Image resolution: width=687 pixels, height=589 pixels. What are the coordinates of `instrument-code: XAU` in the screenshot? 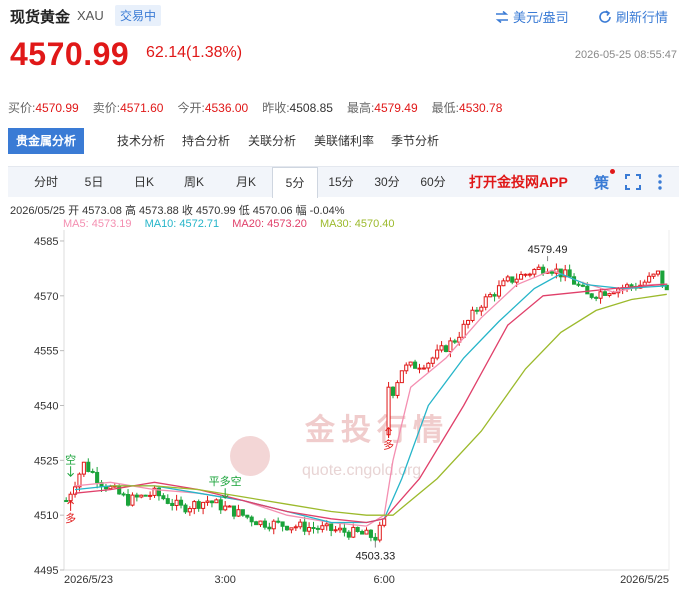 It's located at (90, 15).